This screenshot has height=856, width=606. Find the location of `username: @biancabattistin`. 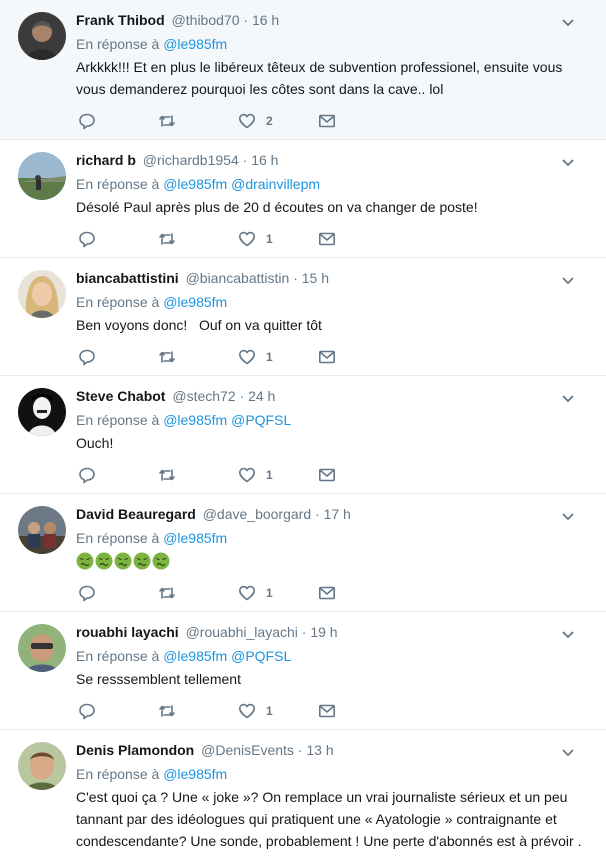

username: @biancabattistin is located at coordinates (238, 278).